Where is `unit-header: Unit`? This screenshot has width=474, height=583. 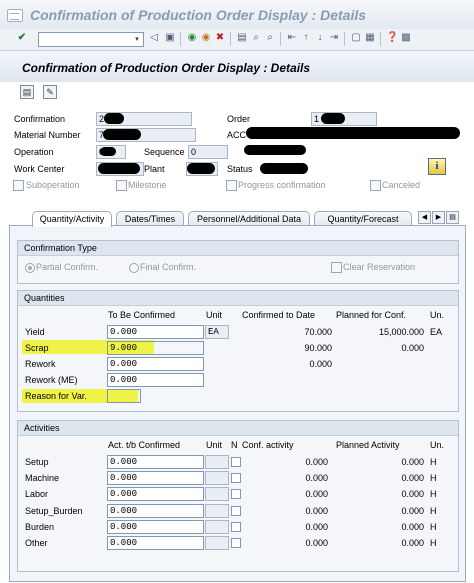 unit-header: Unit is located at coordinates (214, 315).